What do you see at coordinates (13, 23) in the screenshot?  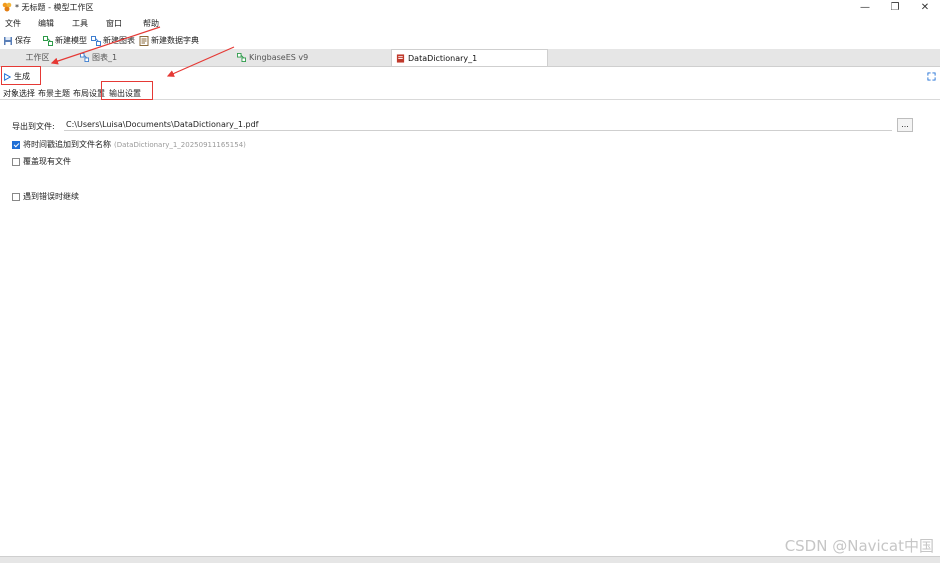 I see `menu-file: 文件` at bounding box center [13, 23].